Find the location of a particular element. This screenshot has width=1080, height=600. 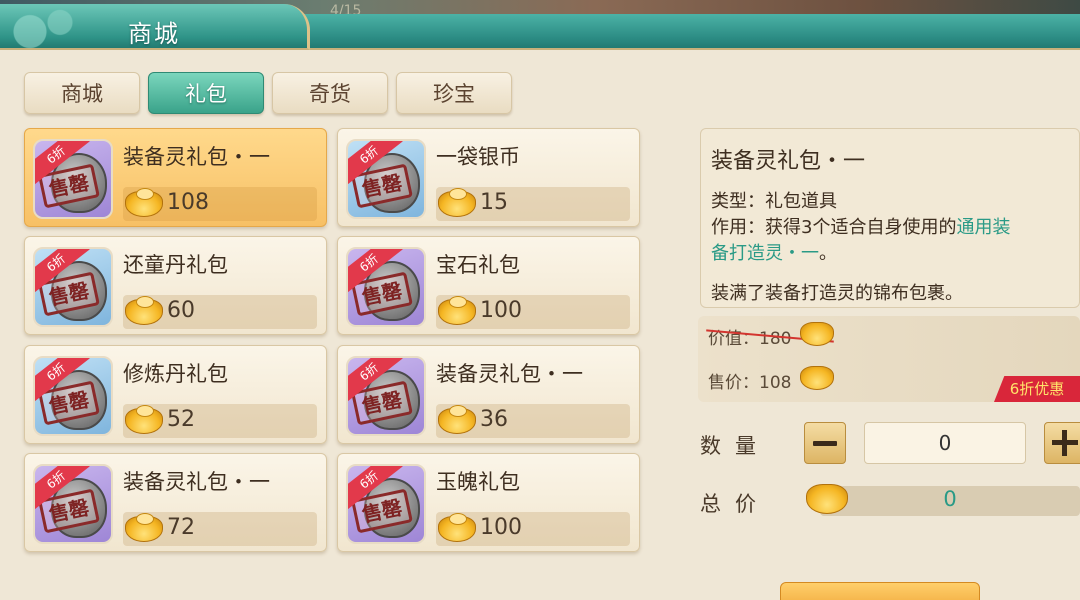

item-price-value: 108 is located at coordinates (188, 202).